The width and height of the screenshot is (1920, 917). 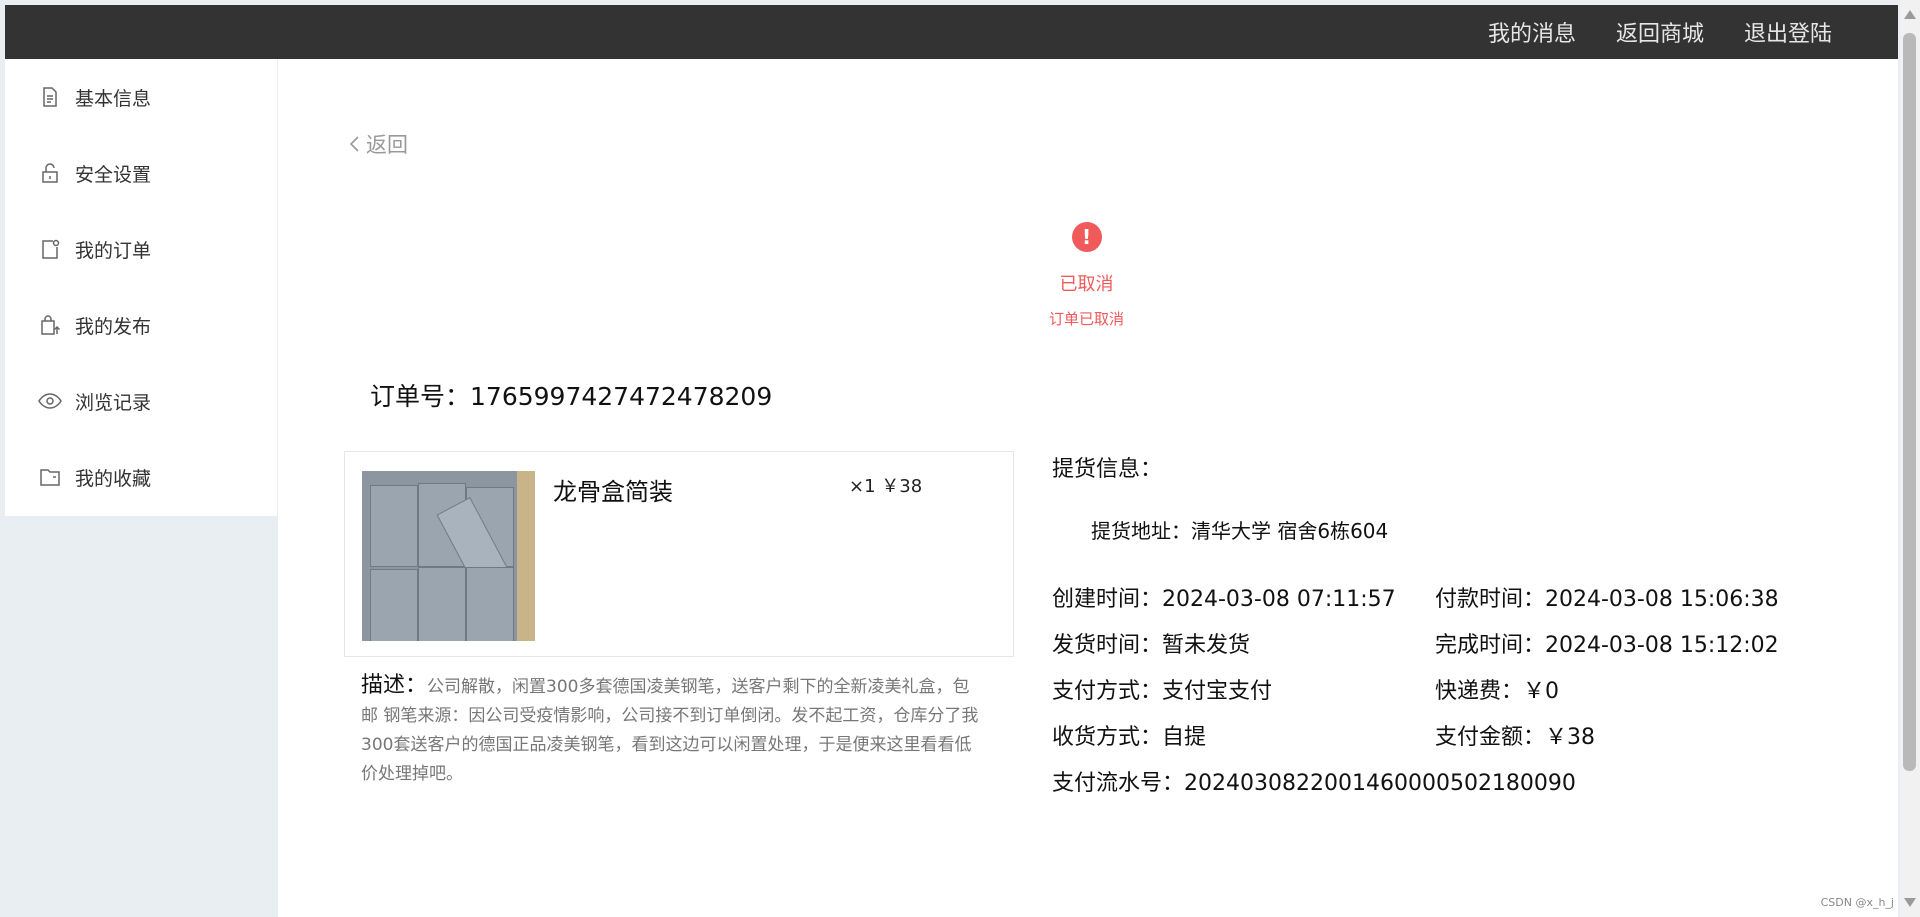 I want to click on watermark: CSDN @x_h_j, so click(x=1857, y=902).